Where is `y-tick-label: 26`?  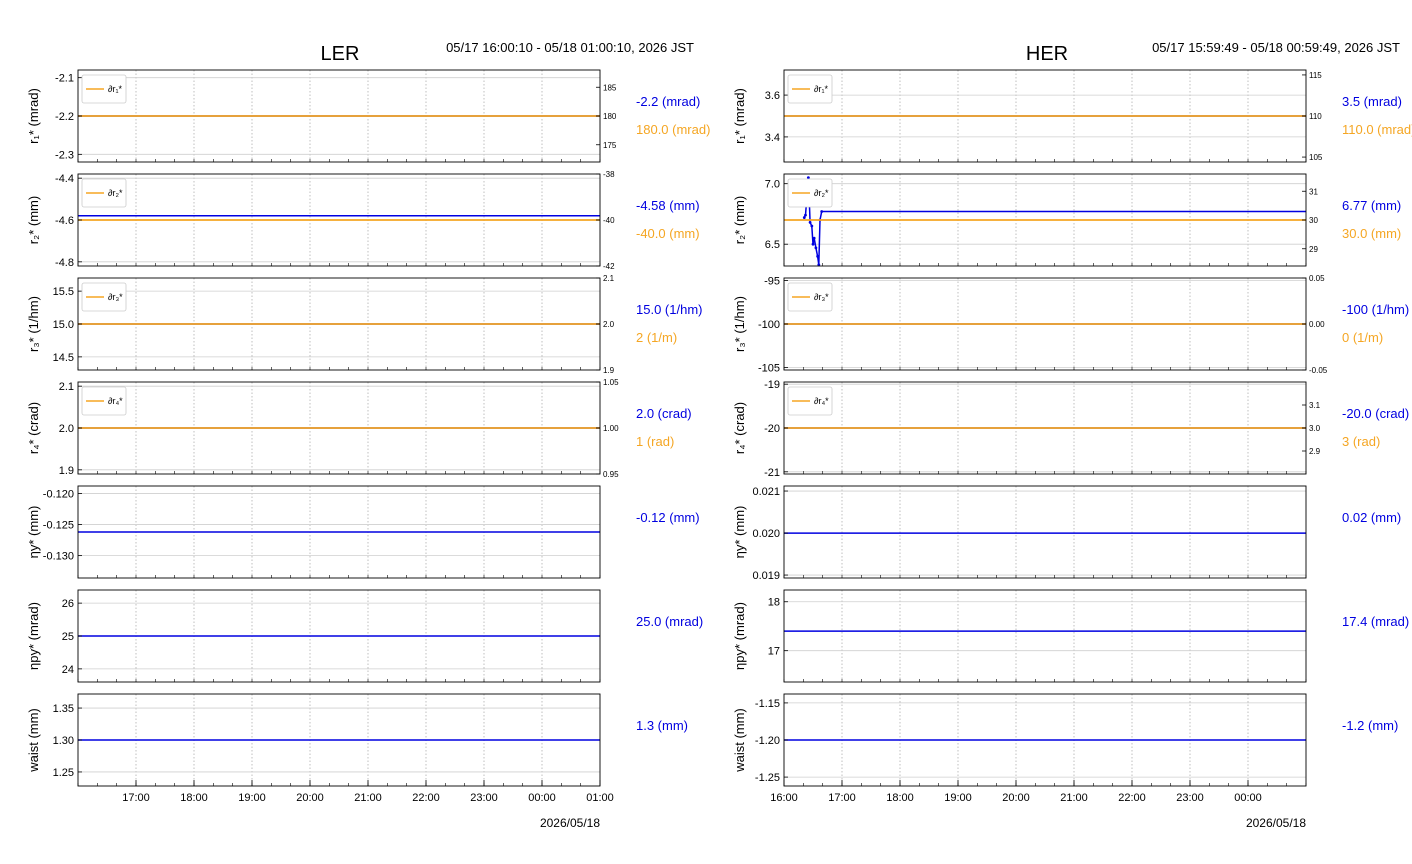 y-tick-label: 26 is located at coordinates (68, 604).